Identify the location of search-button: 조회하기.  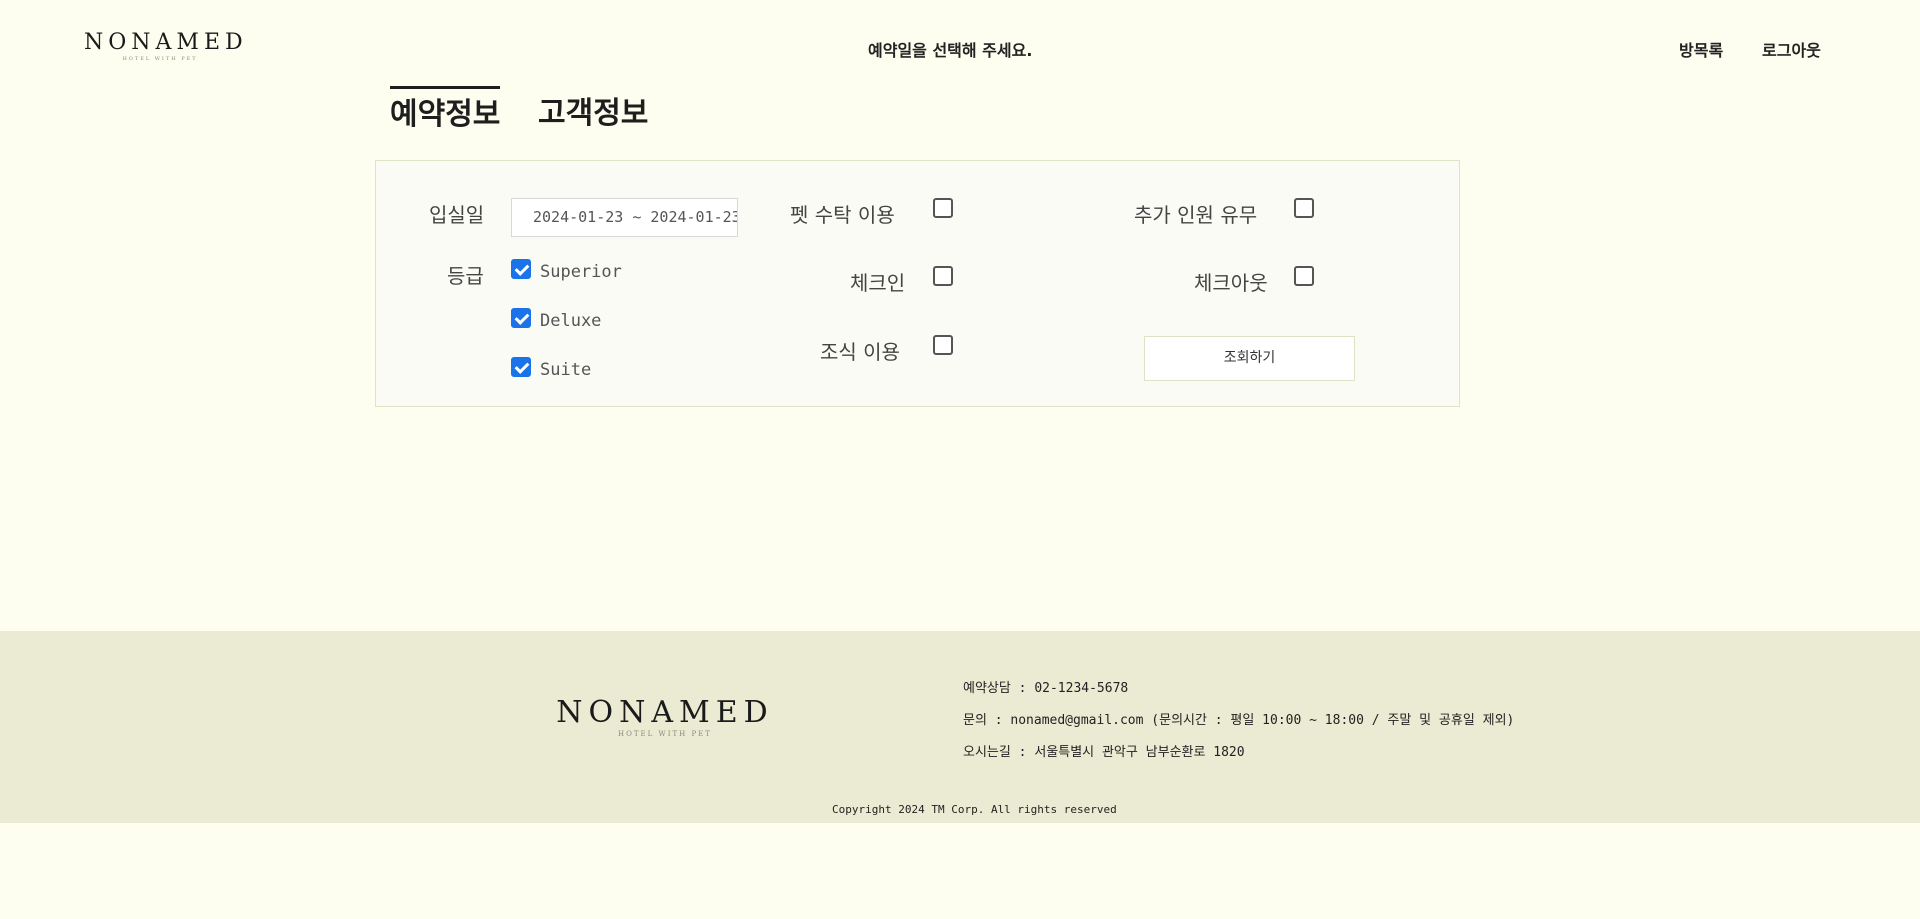
(1249, 358).